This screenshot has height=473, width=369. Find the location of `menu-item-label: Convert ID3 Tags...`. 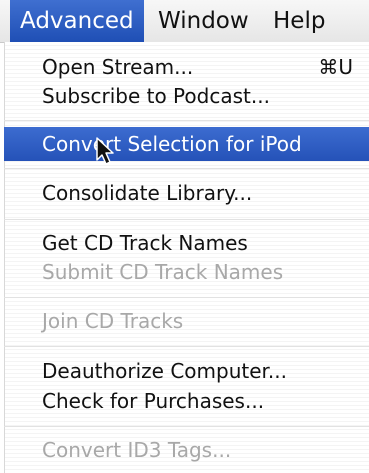

menu-item-label: Convert ID3 Tags... is located at coordinates (137, 450).